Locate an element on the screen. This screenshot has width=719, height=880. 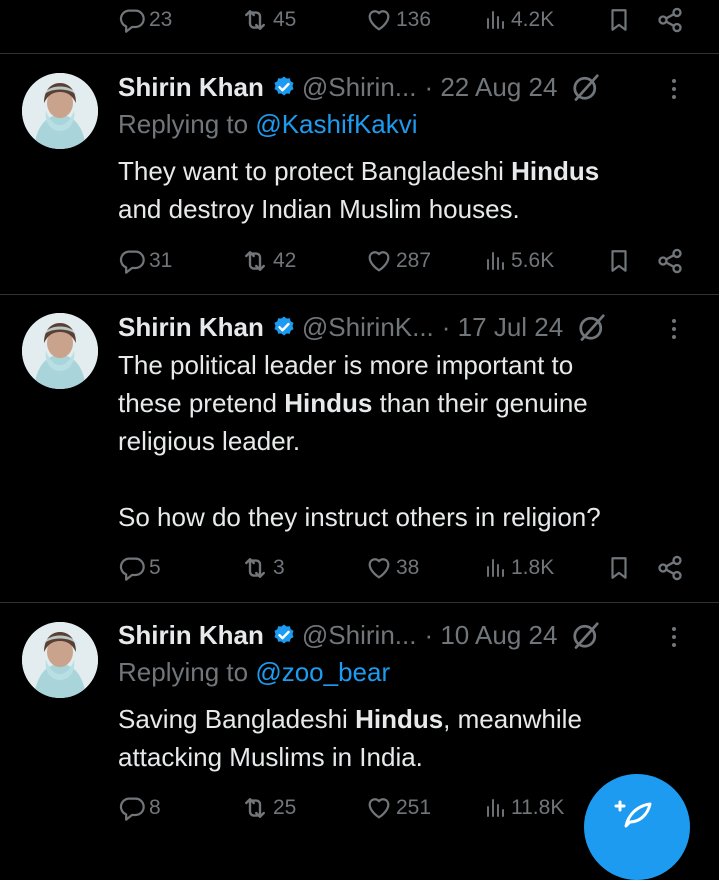
reply-count: 5 is located at coordinates (155, 567).